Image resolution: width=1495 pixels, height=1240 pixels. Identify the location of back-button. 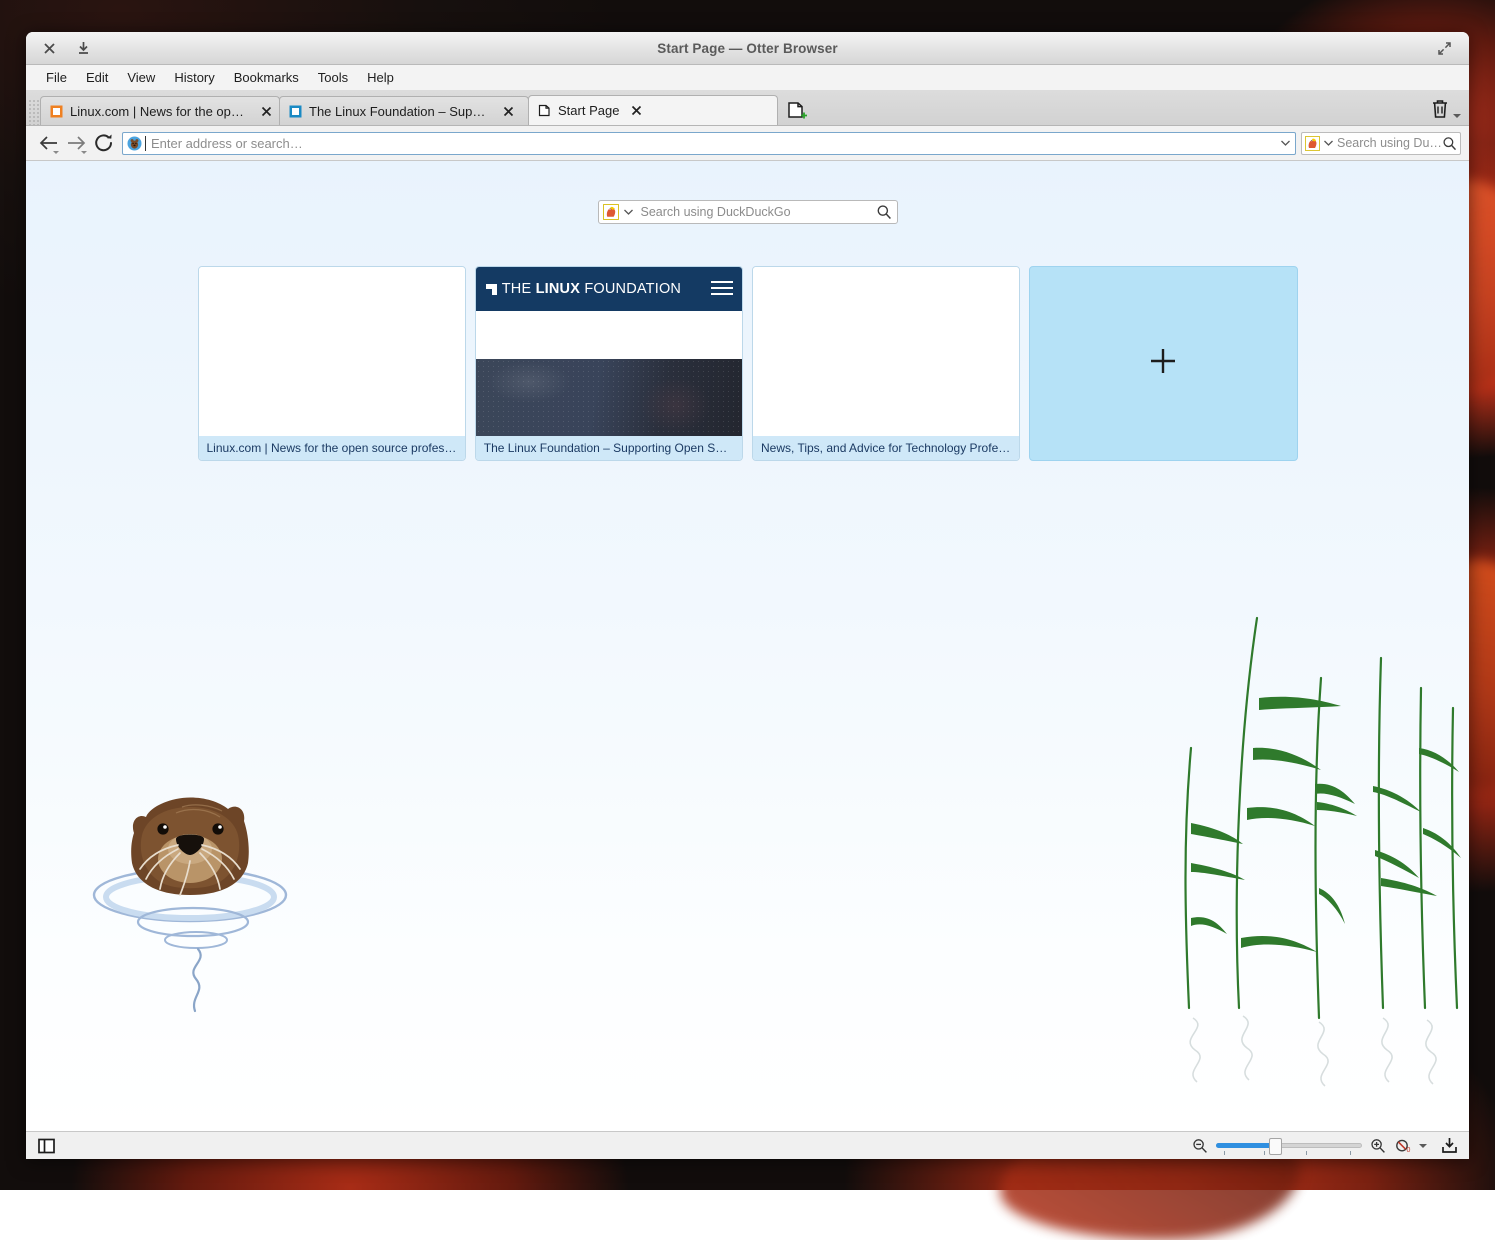
(48, 143).